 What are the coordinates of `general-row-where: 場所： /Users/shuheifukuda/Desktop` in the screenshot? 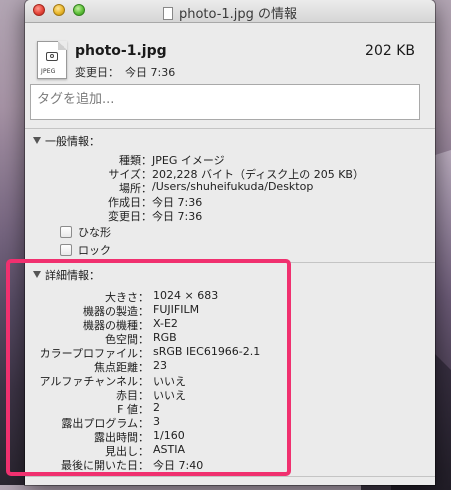 It's located at (230, 187).